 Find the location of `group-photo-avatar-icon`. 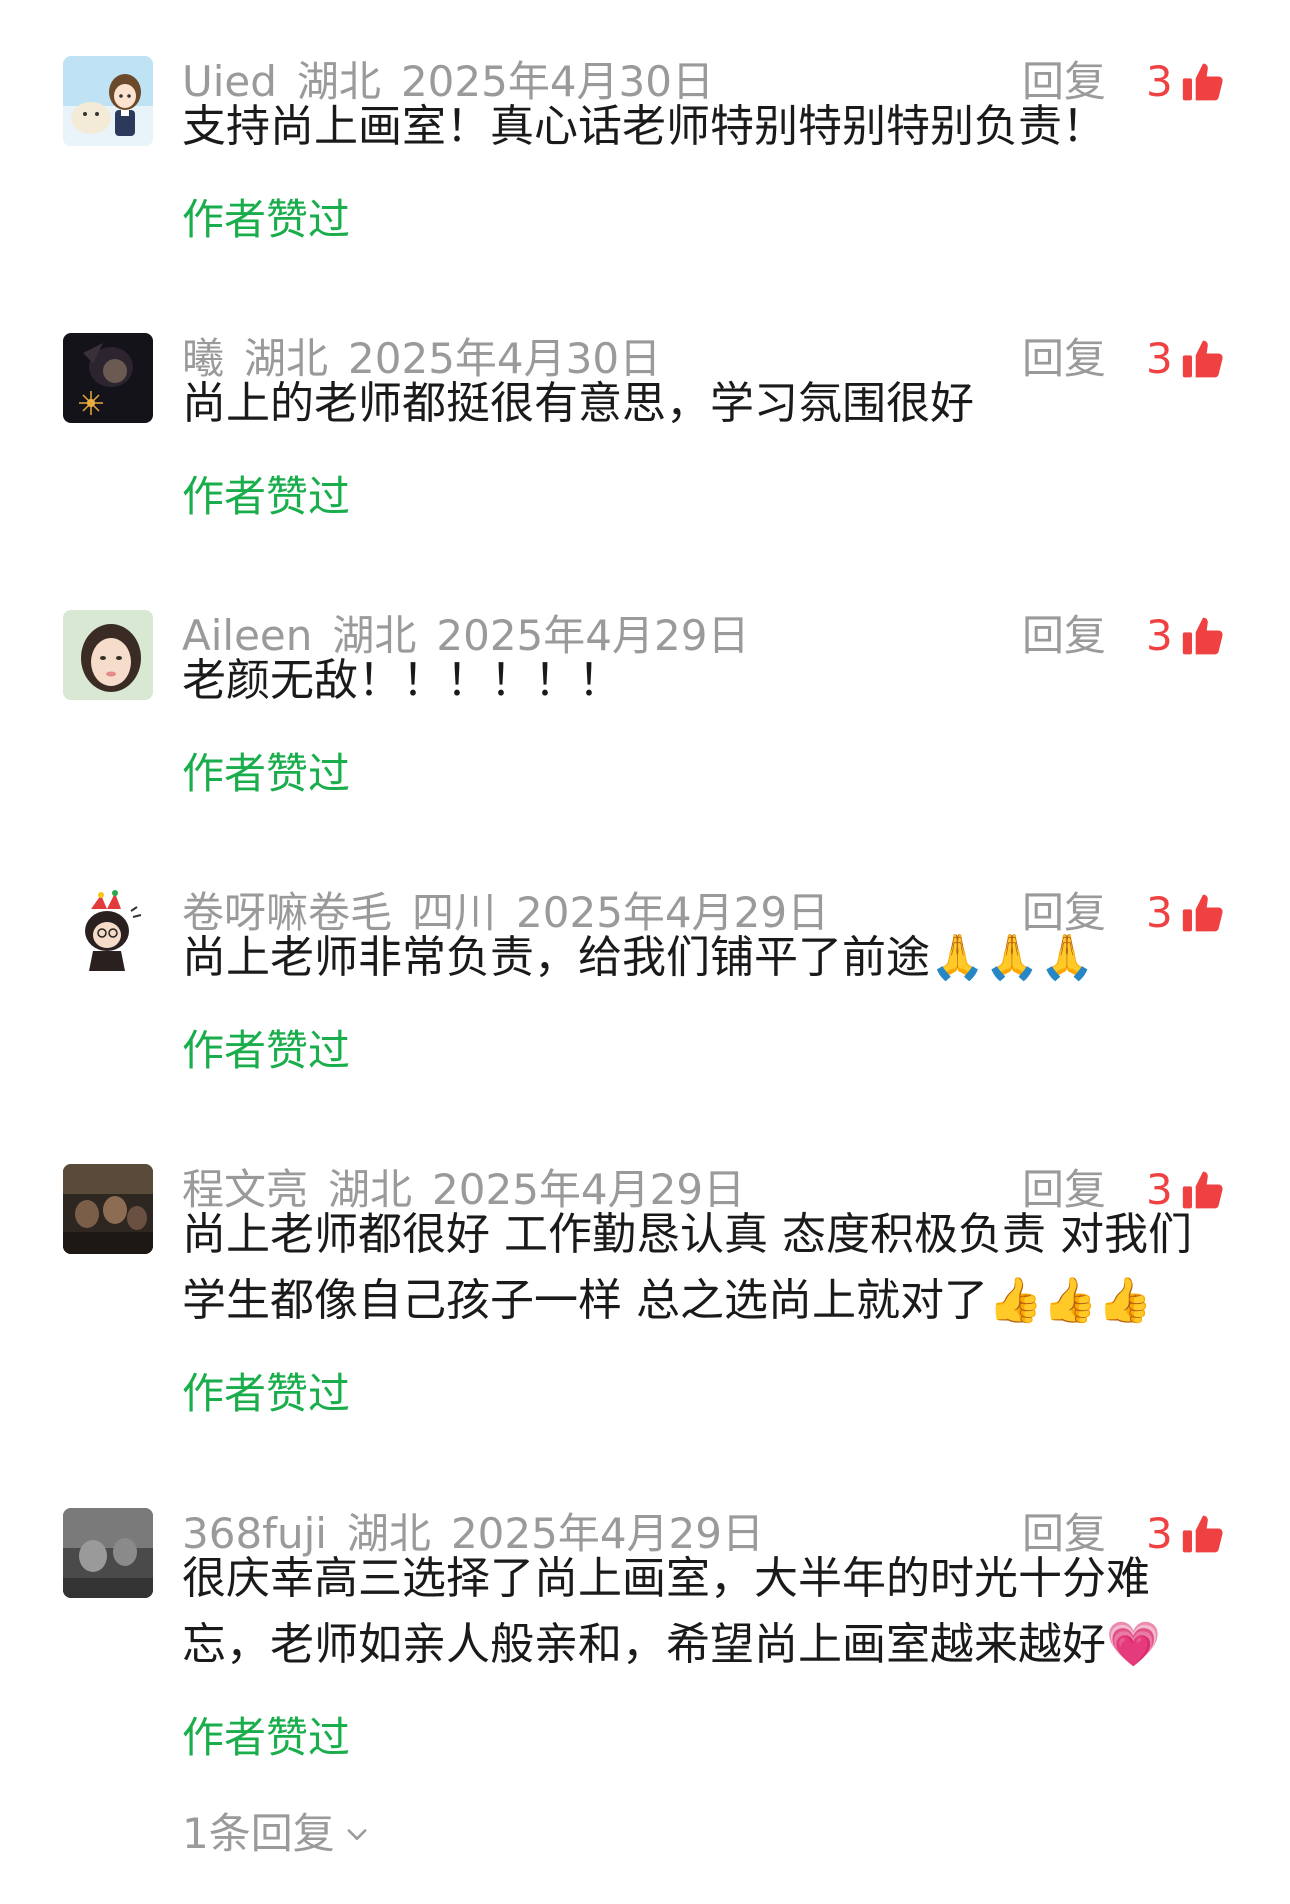

group-photo-avatar-icon is located at coordinates (108, 1209).